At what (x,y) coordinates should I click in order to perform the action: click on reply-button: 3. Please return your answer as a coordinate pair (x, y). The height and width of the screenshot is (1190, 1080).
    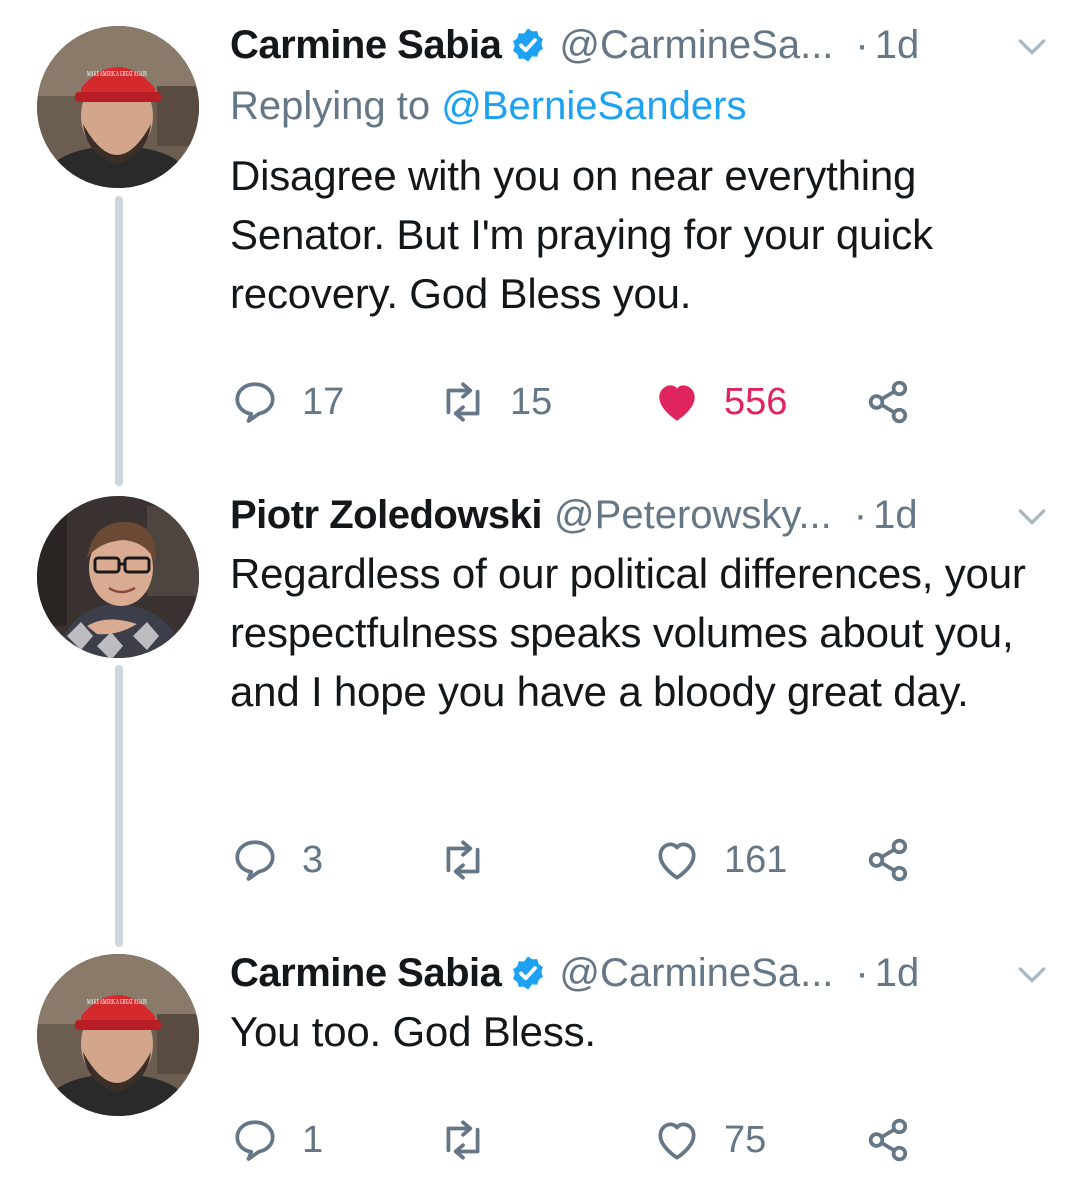
    Looking at the image, I should click on (276, 860).